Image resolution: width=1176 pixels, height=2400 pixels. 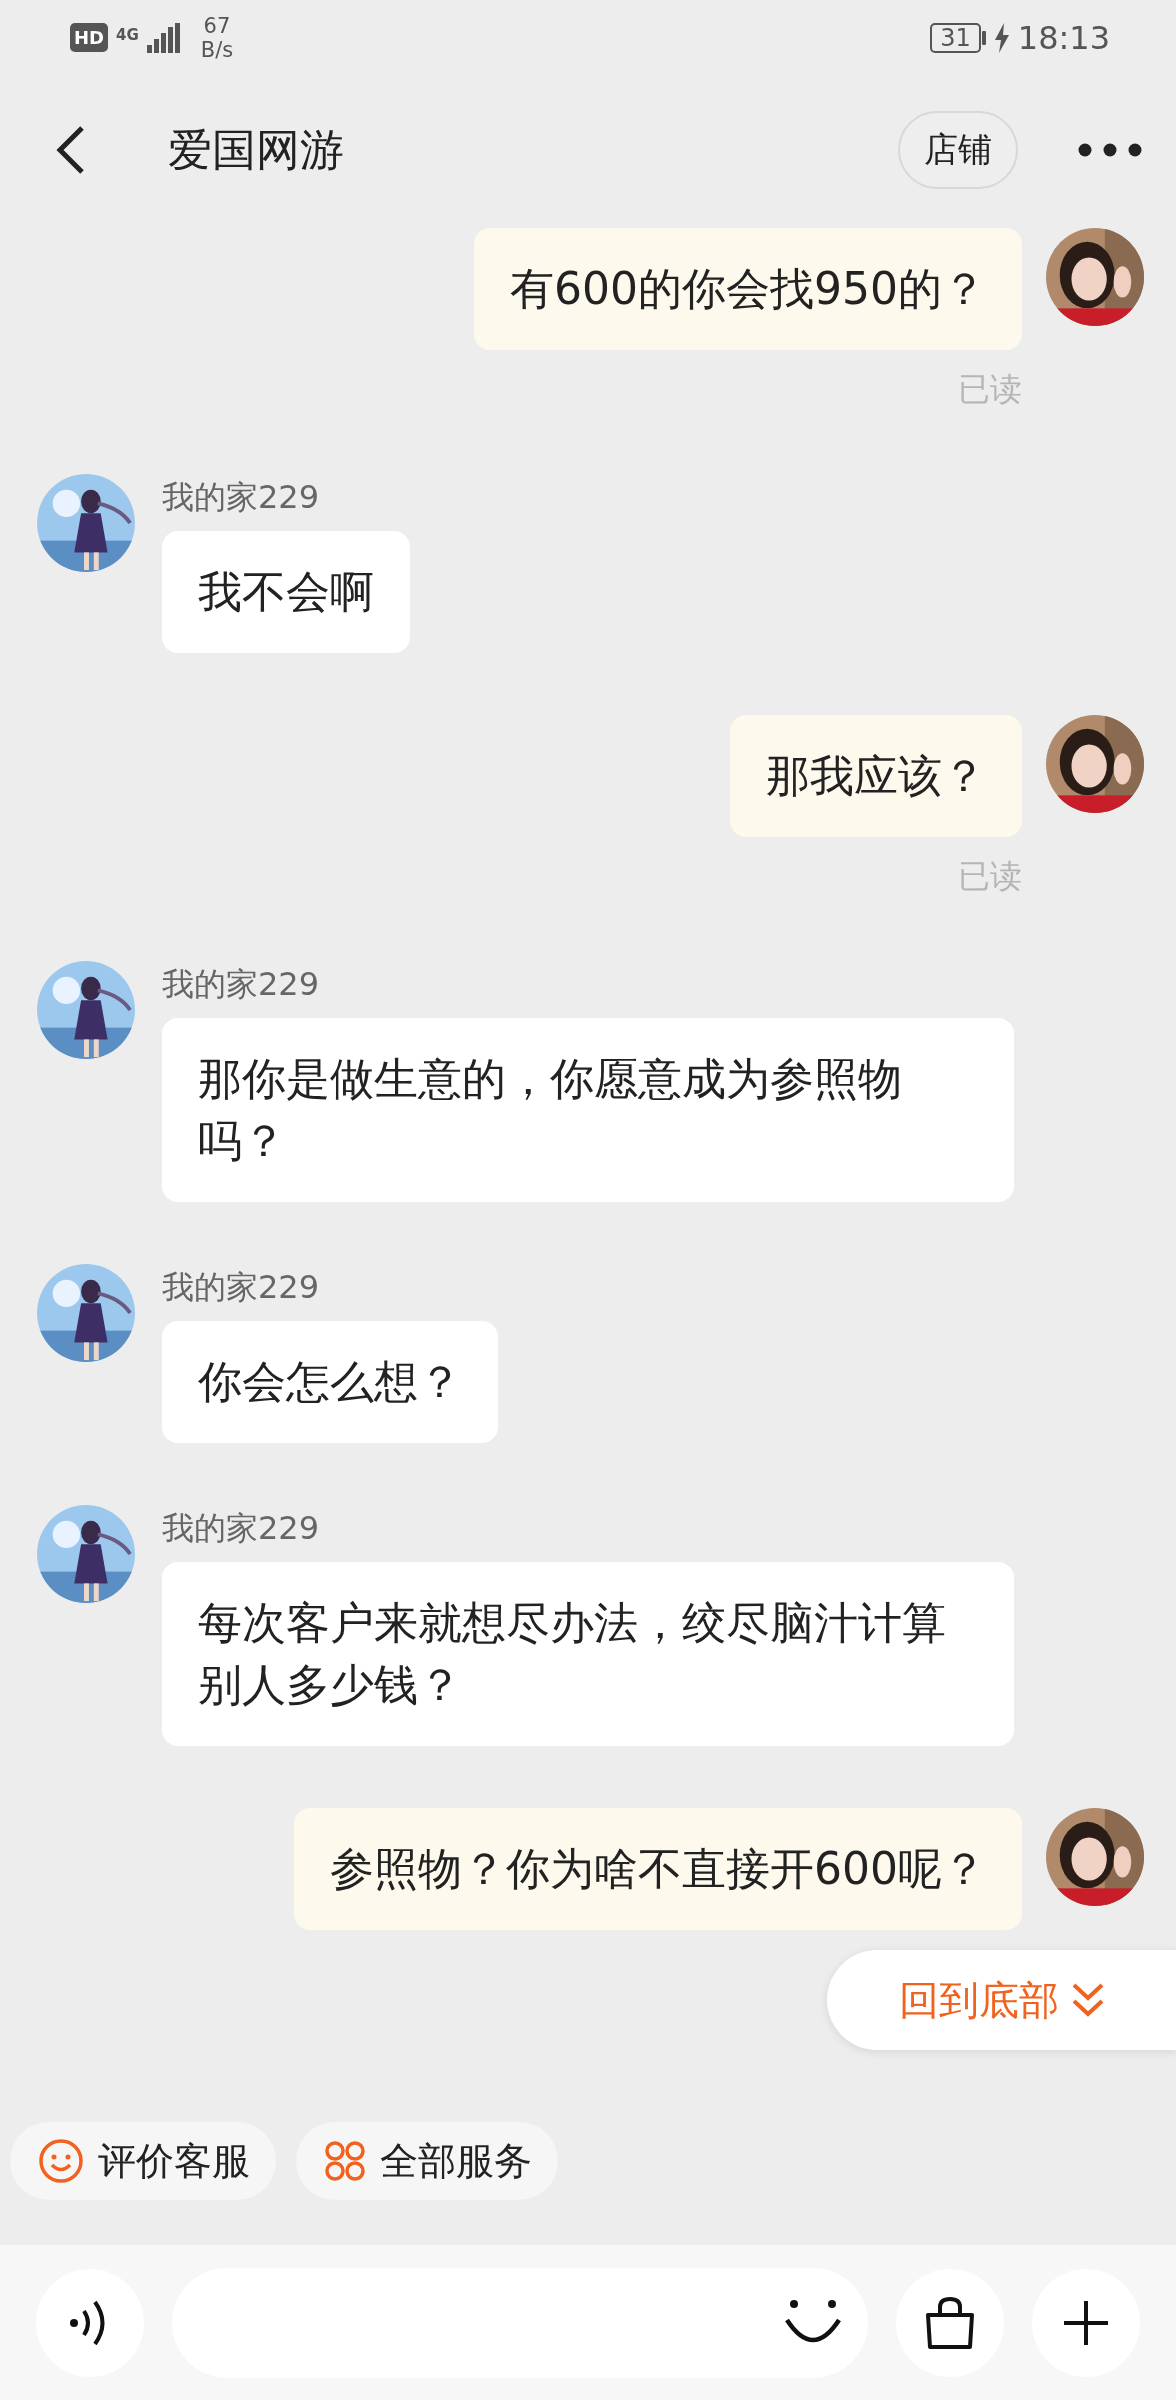 I want to click on quick-action-chip: 评价客服, so click(x=143, y=2161).